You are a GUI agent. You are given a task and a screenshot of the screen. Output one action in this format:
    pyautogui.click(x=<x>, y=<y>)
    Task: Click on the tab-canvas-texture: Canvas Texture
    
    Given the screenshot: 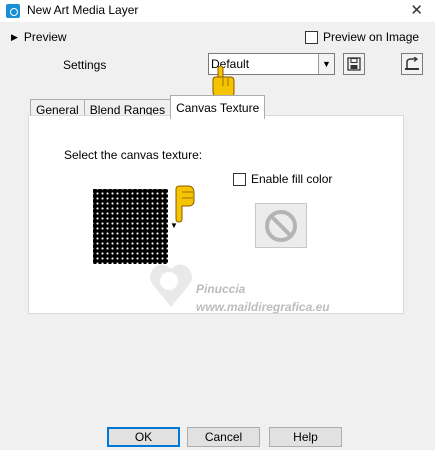 What is the action you would take?
    pyautogui.click(x=218, y=107)
    